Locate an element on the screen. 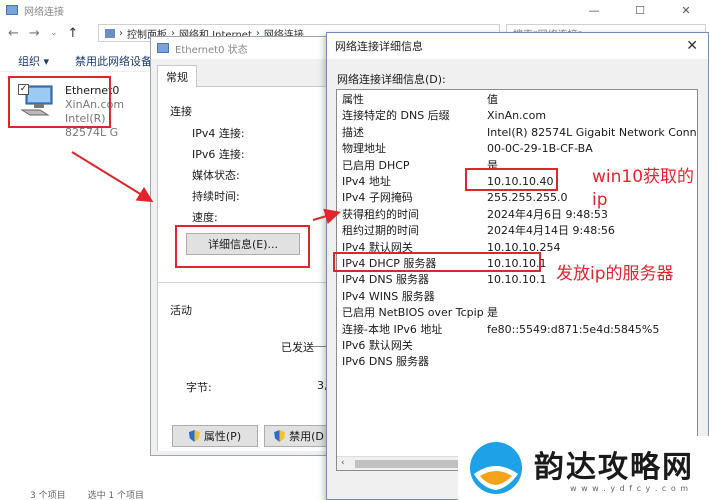  disable-button: 禁用(D is located at coordinates (299, 436).